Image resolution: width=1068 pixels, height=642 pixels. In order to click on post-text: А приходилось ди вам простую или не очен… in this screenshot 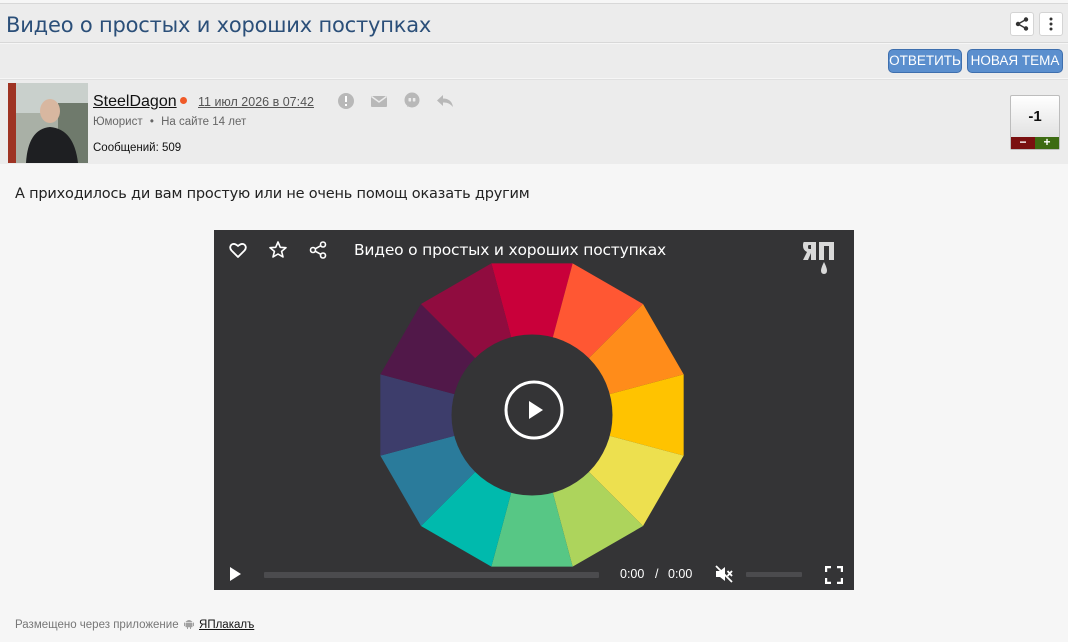, I will do `click(272, 194)`.